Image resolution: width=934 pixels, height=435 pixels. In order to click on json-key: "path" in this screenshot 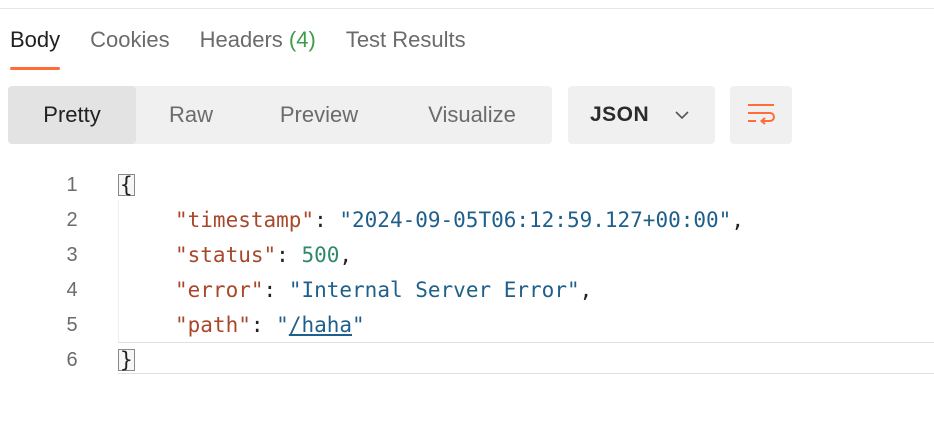, I will do `click(213, 325)`.